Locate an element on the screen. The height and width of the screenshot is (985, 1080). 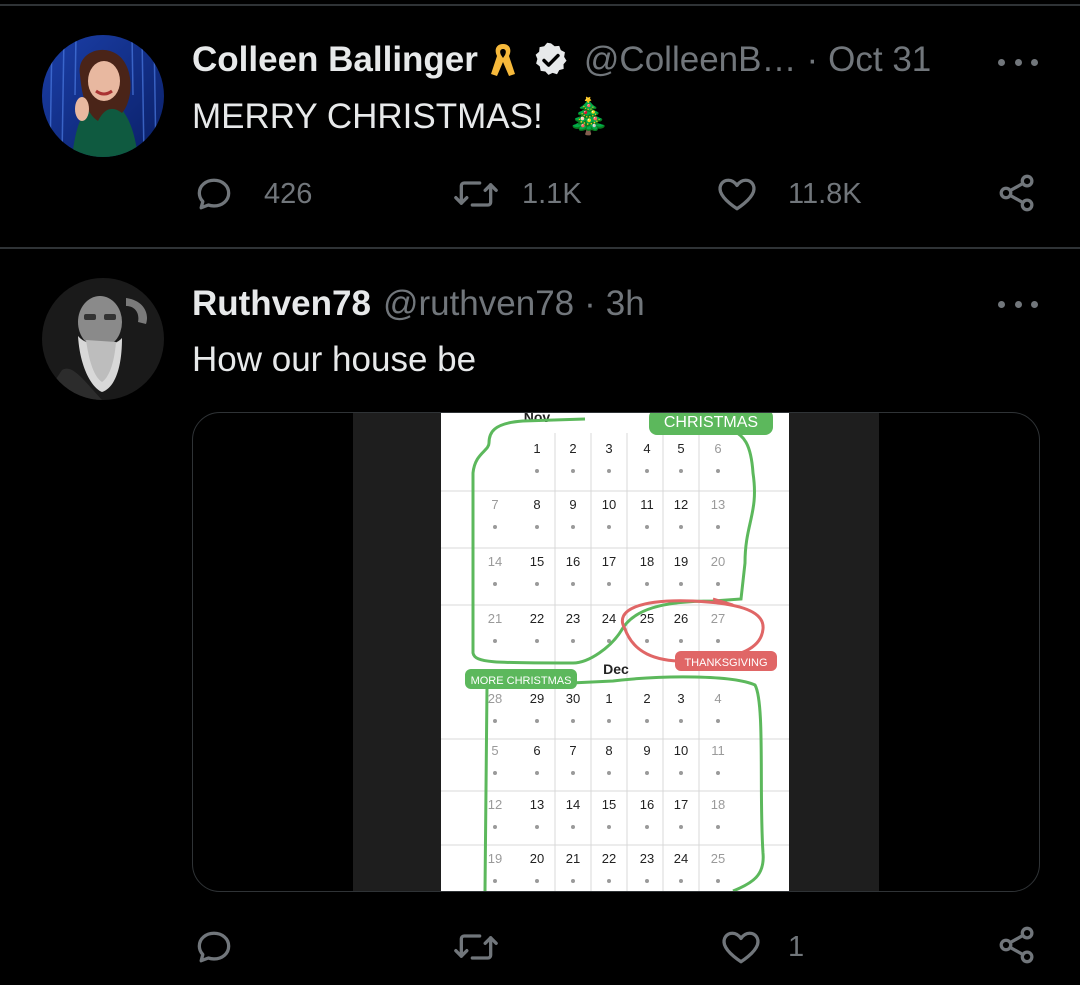
tweet-divider is located at coordinates (540, 248).